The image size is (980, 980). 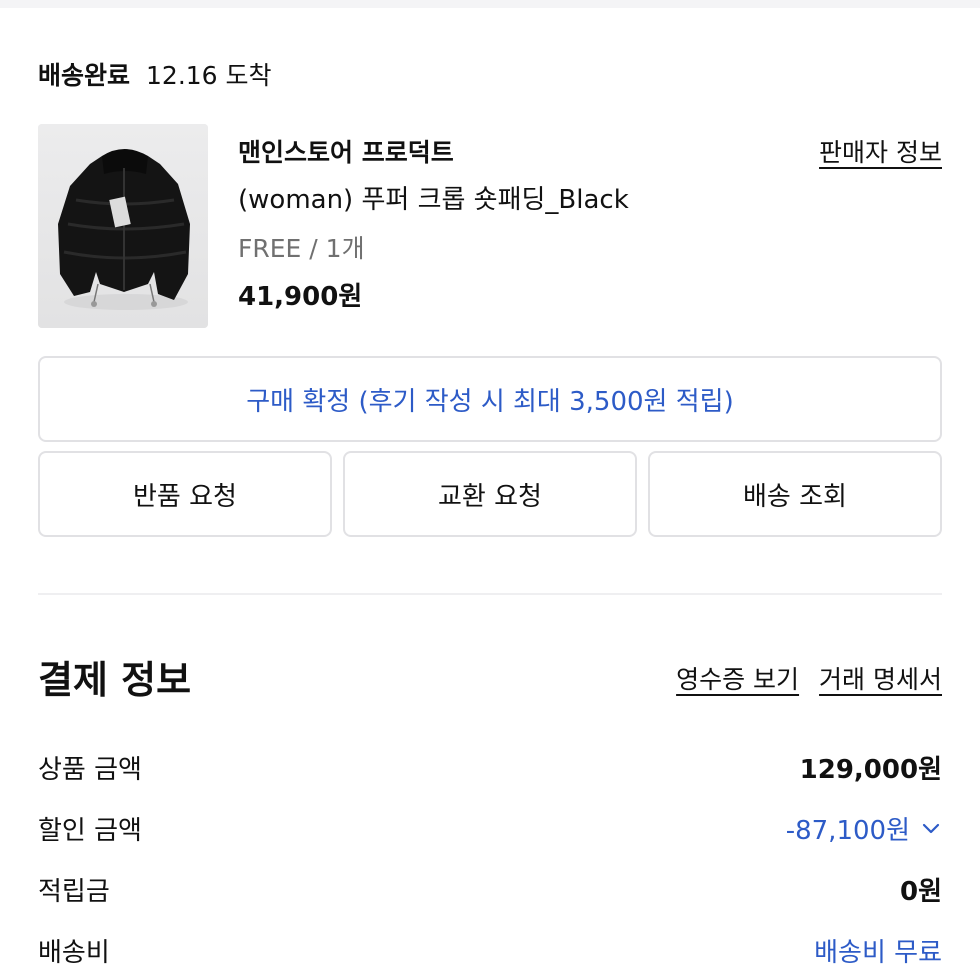 I want to click on discount-value: -87,100원, so click(x=864, y=828).